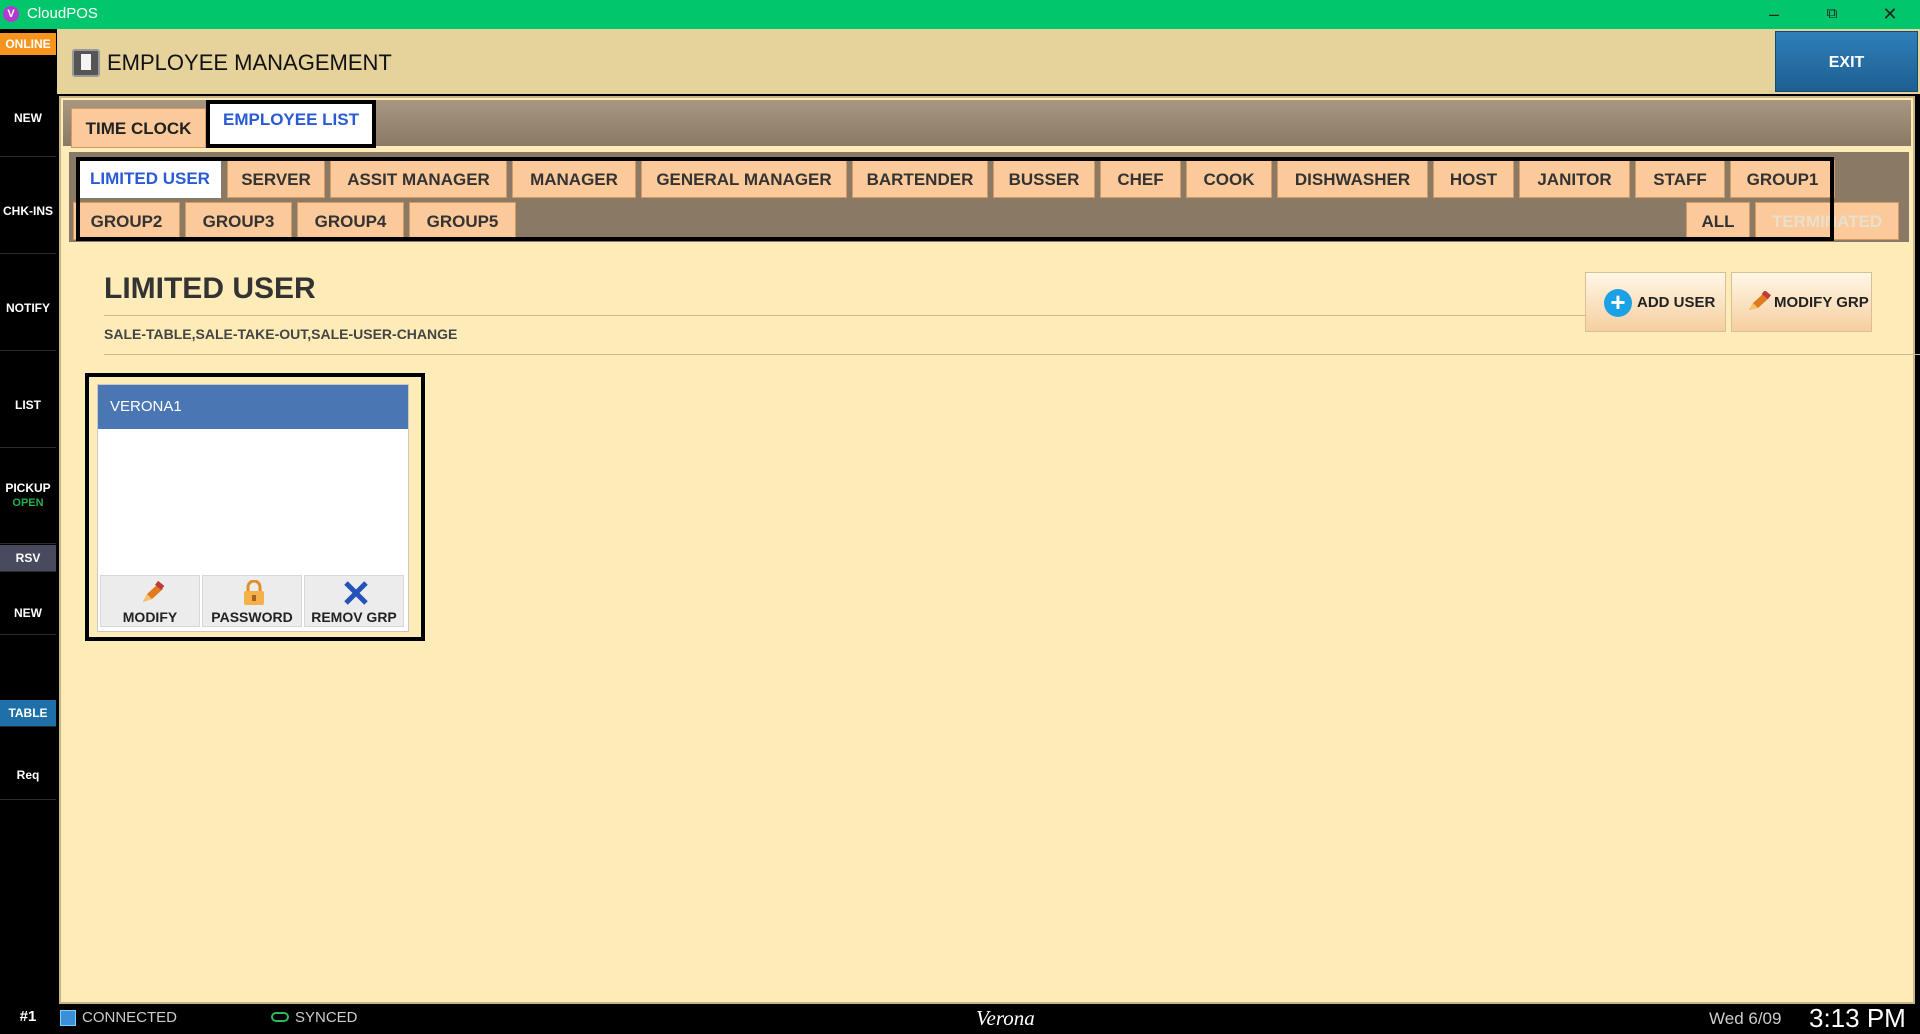 This screenshot has height=1034, width=1920. I want to click on section-divider, so click(1012, 354).